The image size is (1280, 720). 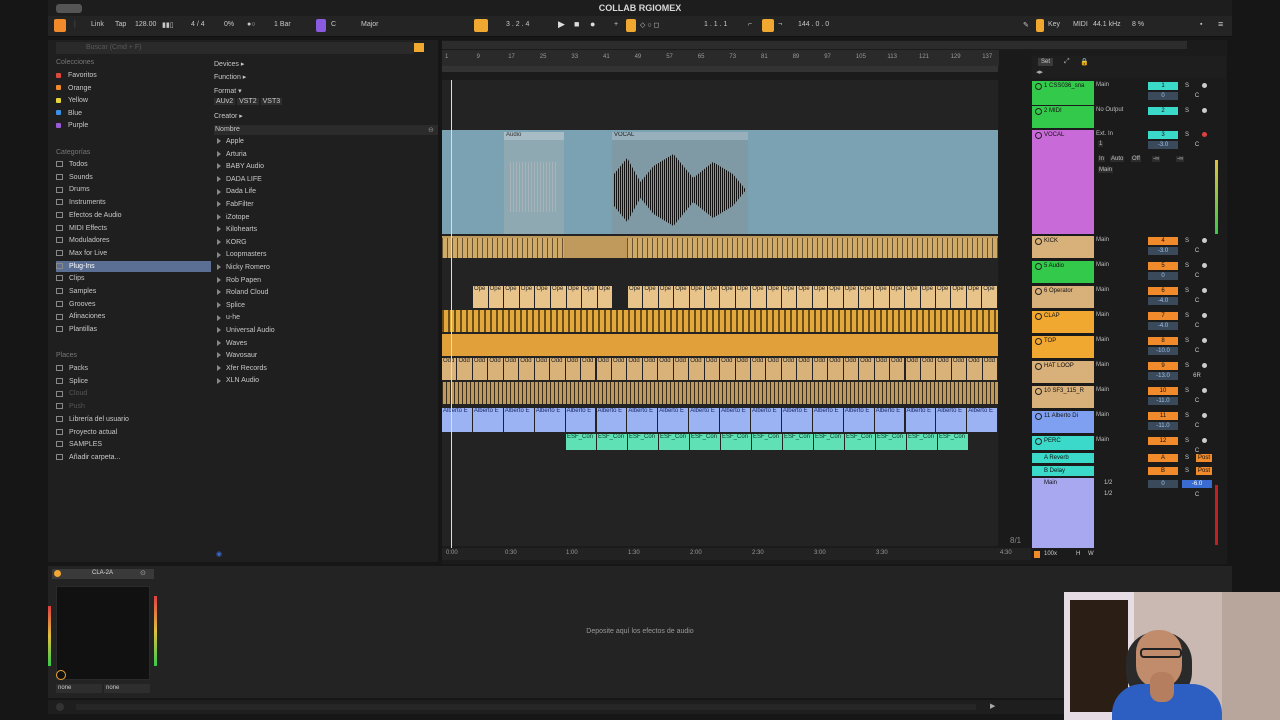 What do you see at coordinates (326, 318) in the screenshot?
I see `vendor-folder: u-he` at bounding box center [326, 318].